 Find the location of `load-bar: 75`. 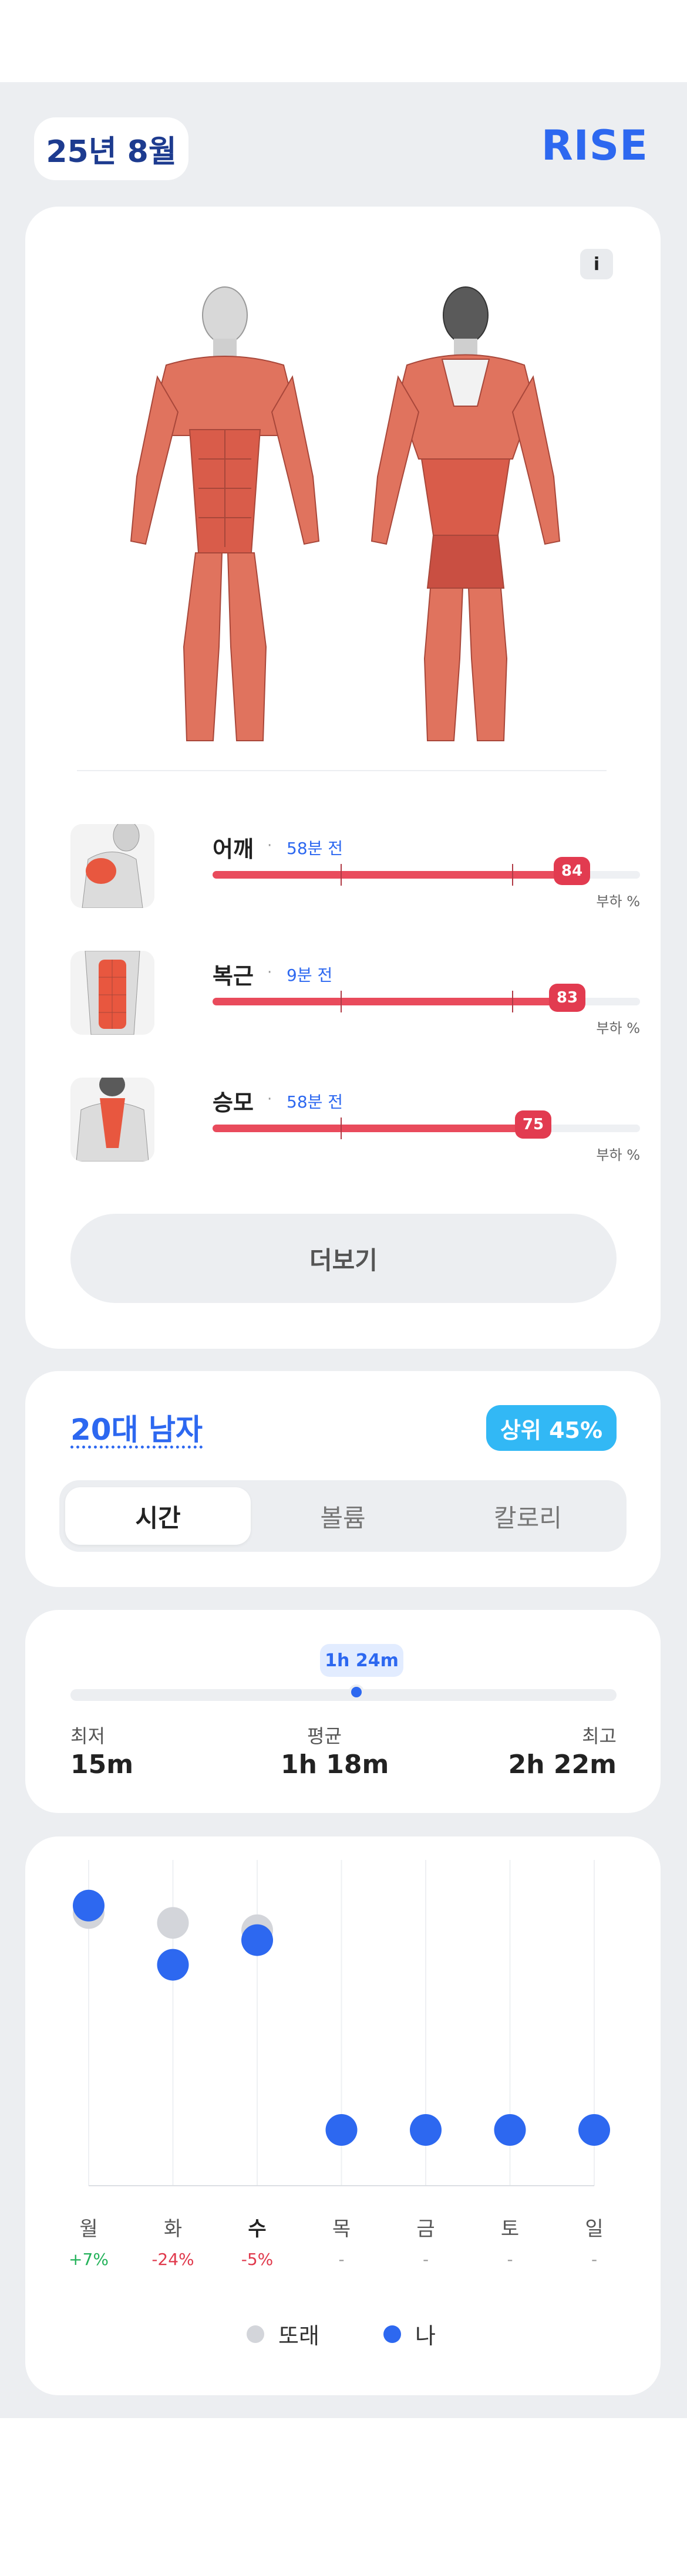

load-bar: 75 is located at coordinates (427, 1124).